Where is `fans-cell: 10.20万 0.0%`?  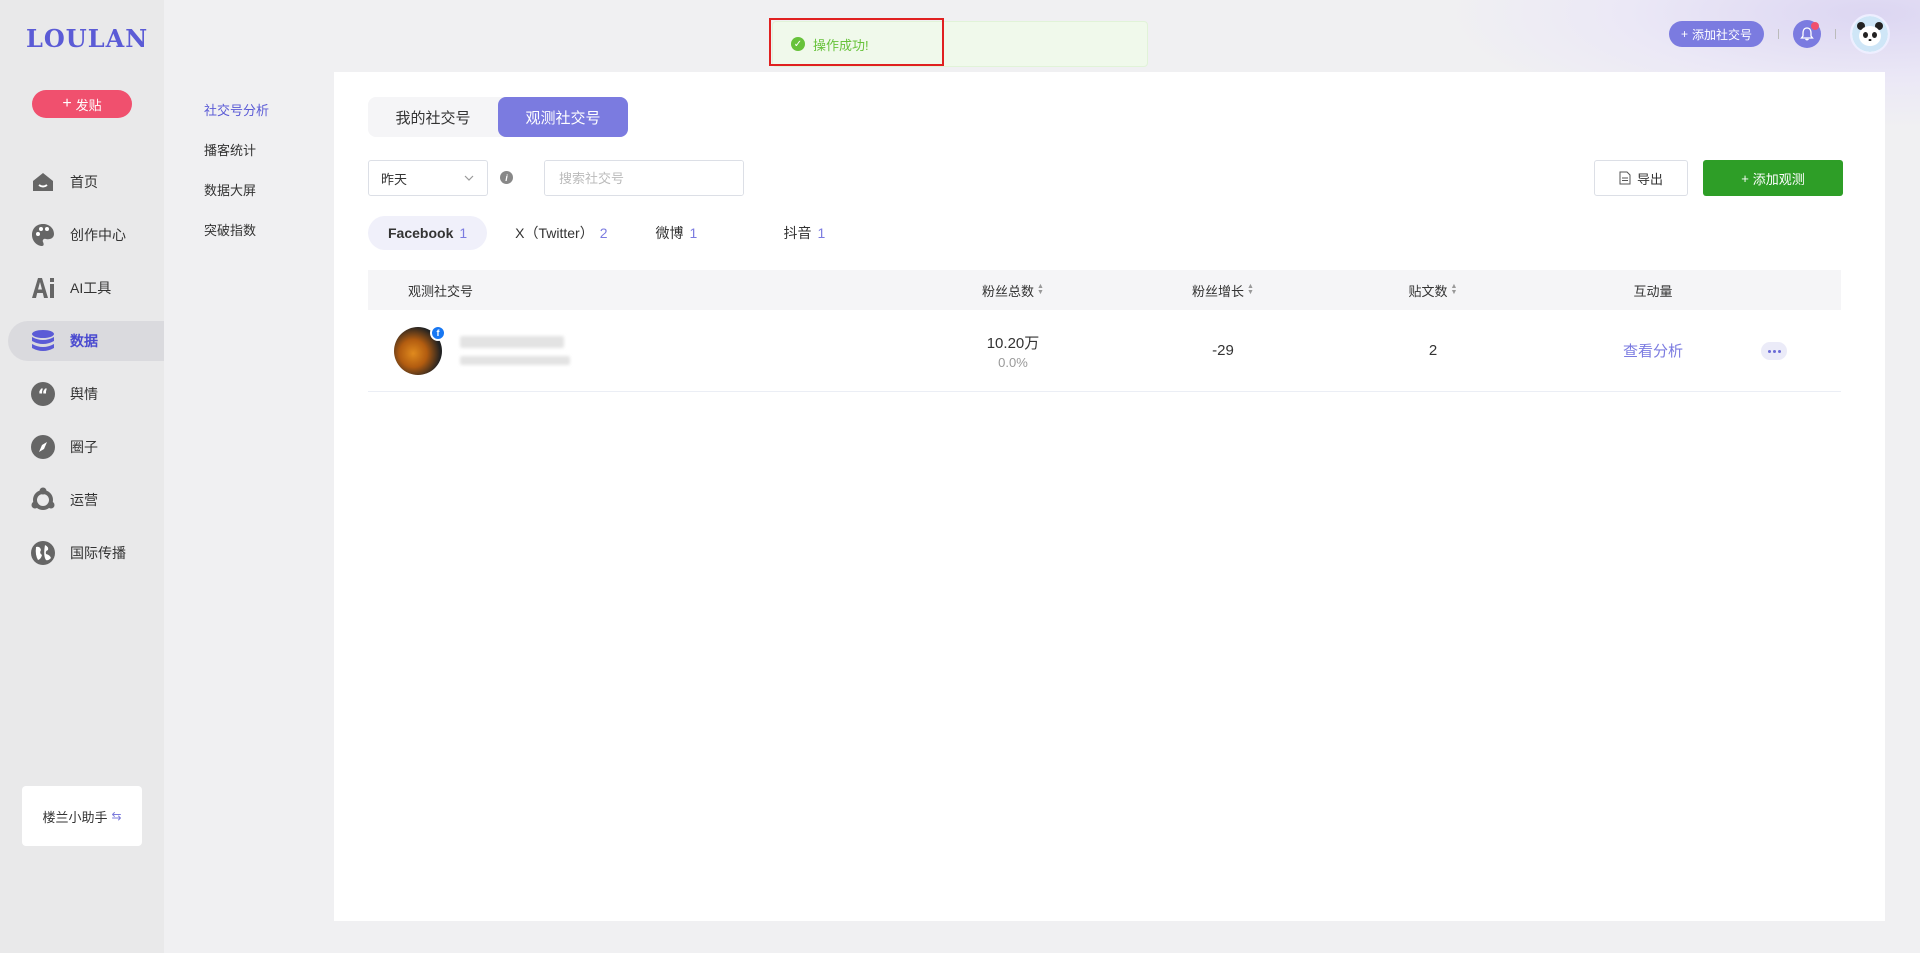
fans-cell: 10.20万 0.0% is located at coordinates (1013, 351).